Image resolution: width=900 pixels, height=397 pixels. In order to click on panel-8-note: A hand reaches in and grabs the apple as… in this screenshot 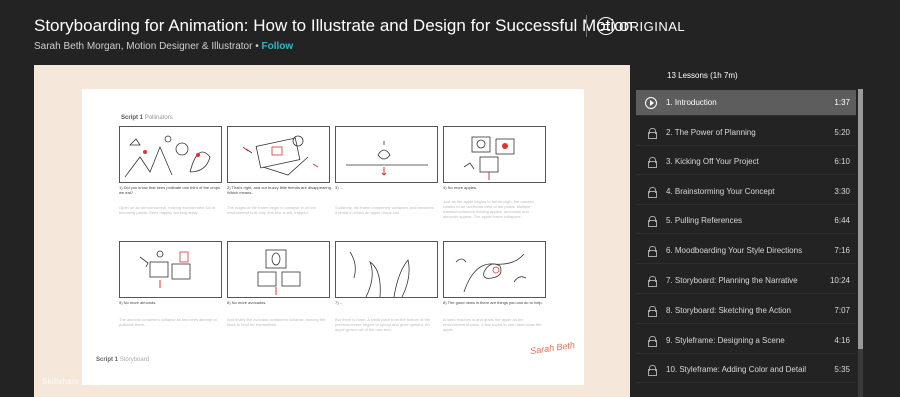, I will do `click(492, 324)`.